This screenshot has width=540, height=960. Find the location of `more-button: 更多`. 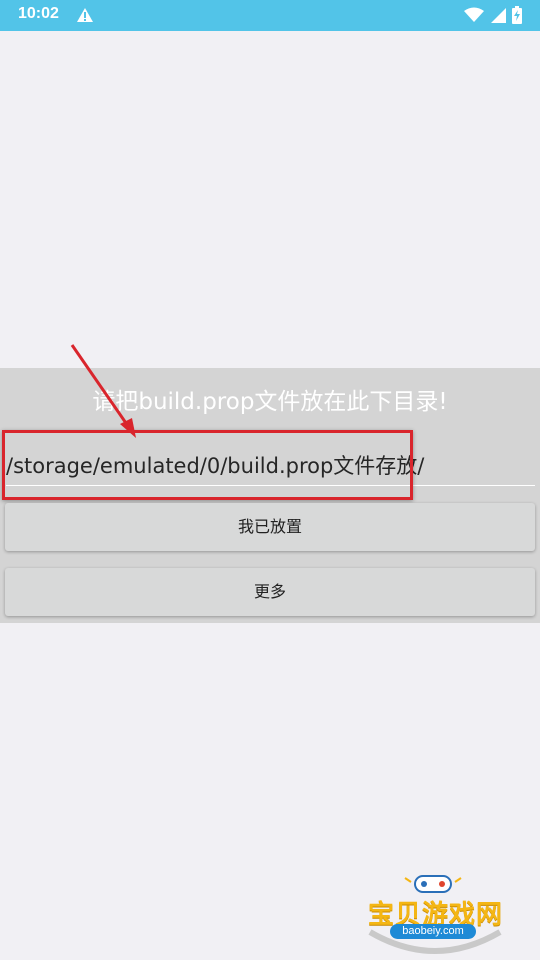

more-button: 更多 is located at coordinates (270, 592).